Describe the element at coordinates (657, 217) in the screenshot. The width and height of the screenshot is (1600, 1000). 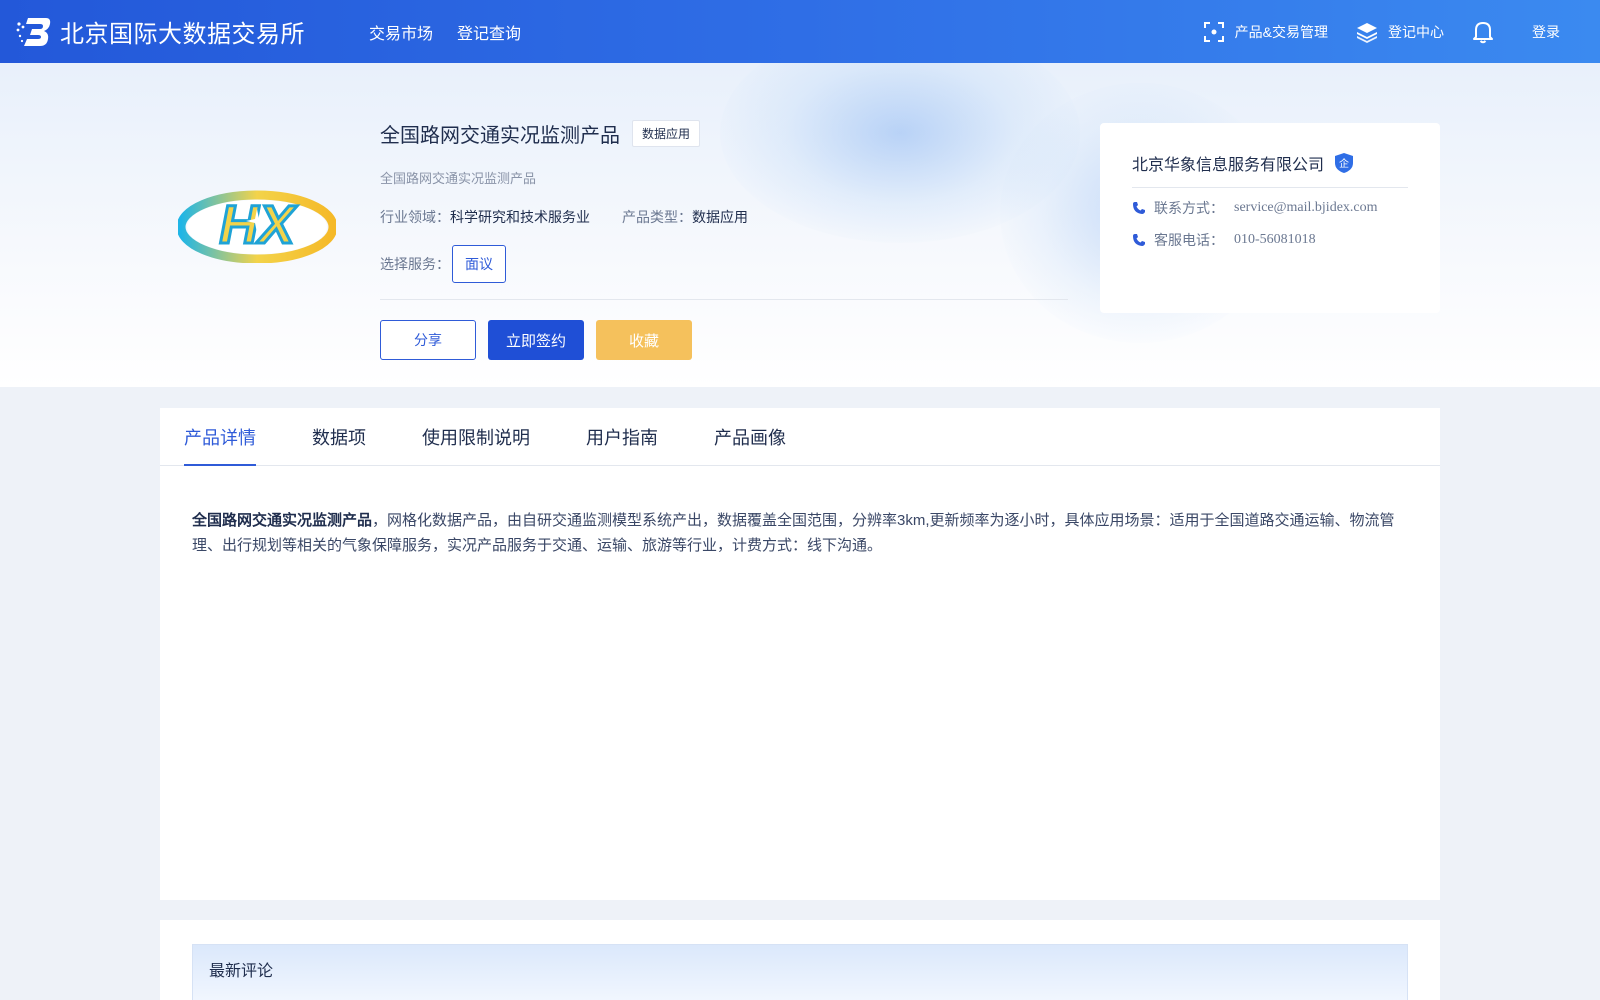
I see `type-label: 产品类型：` at that location.